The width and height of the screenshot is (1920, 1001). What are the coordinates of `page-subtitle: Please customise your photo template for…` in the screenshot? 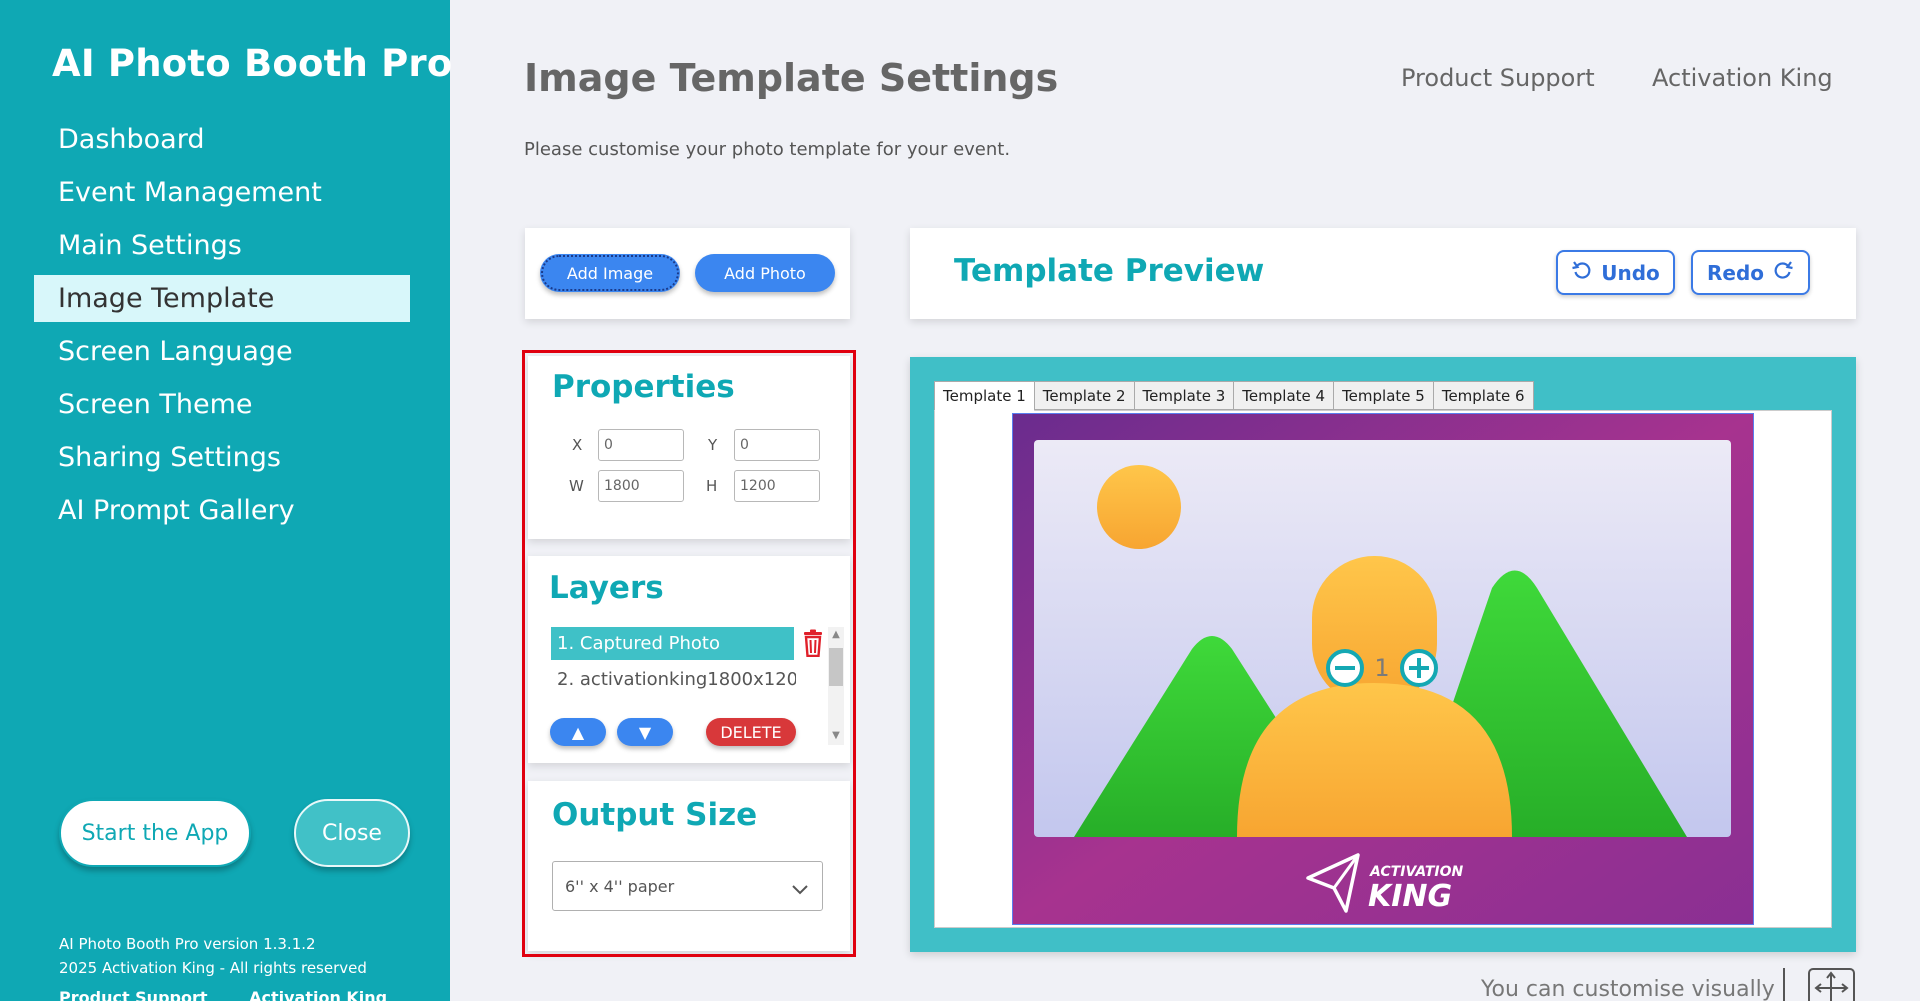 It's located at (767, 149).